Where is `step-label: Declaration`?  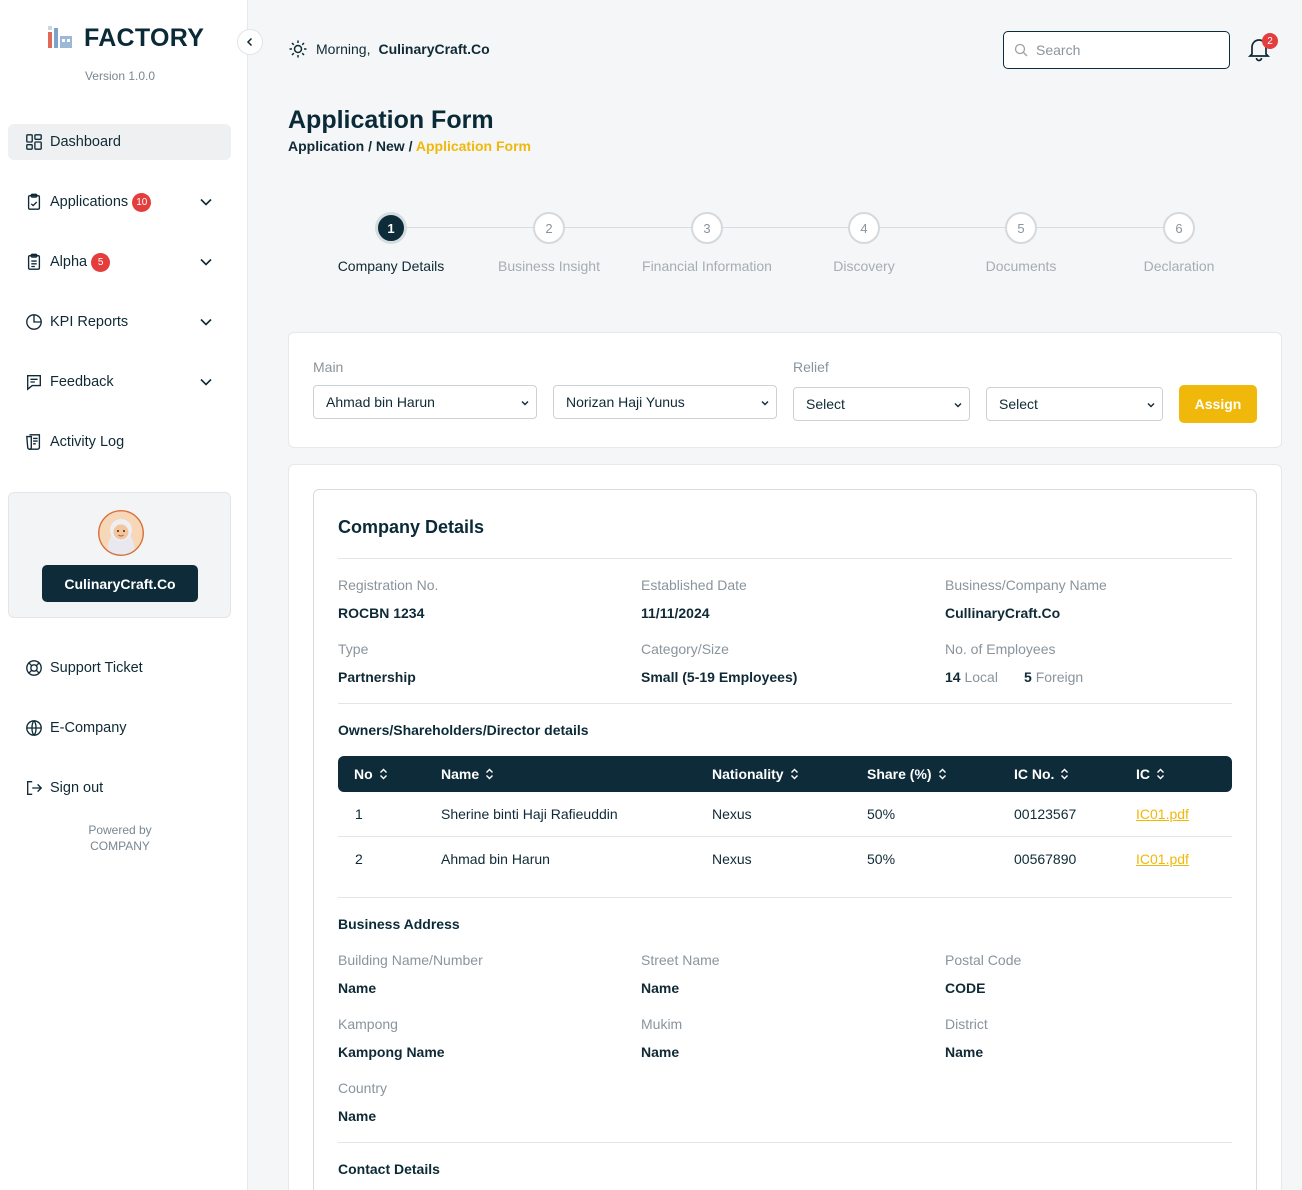
step-label: Declaration is located at coordinates (1179, 266).